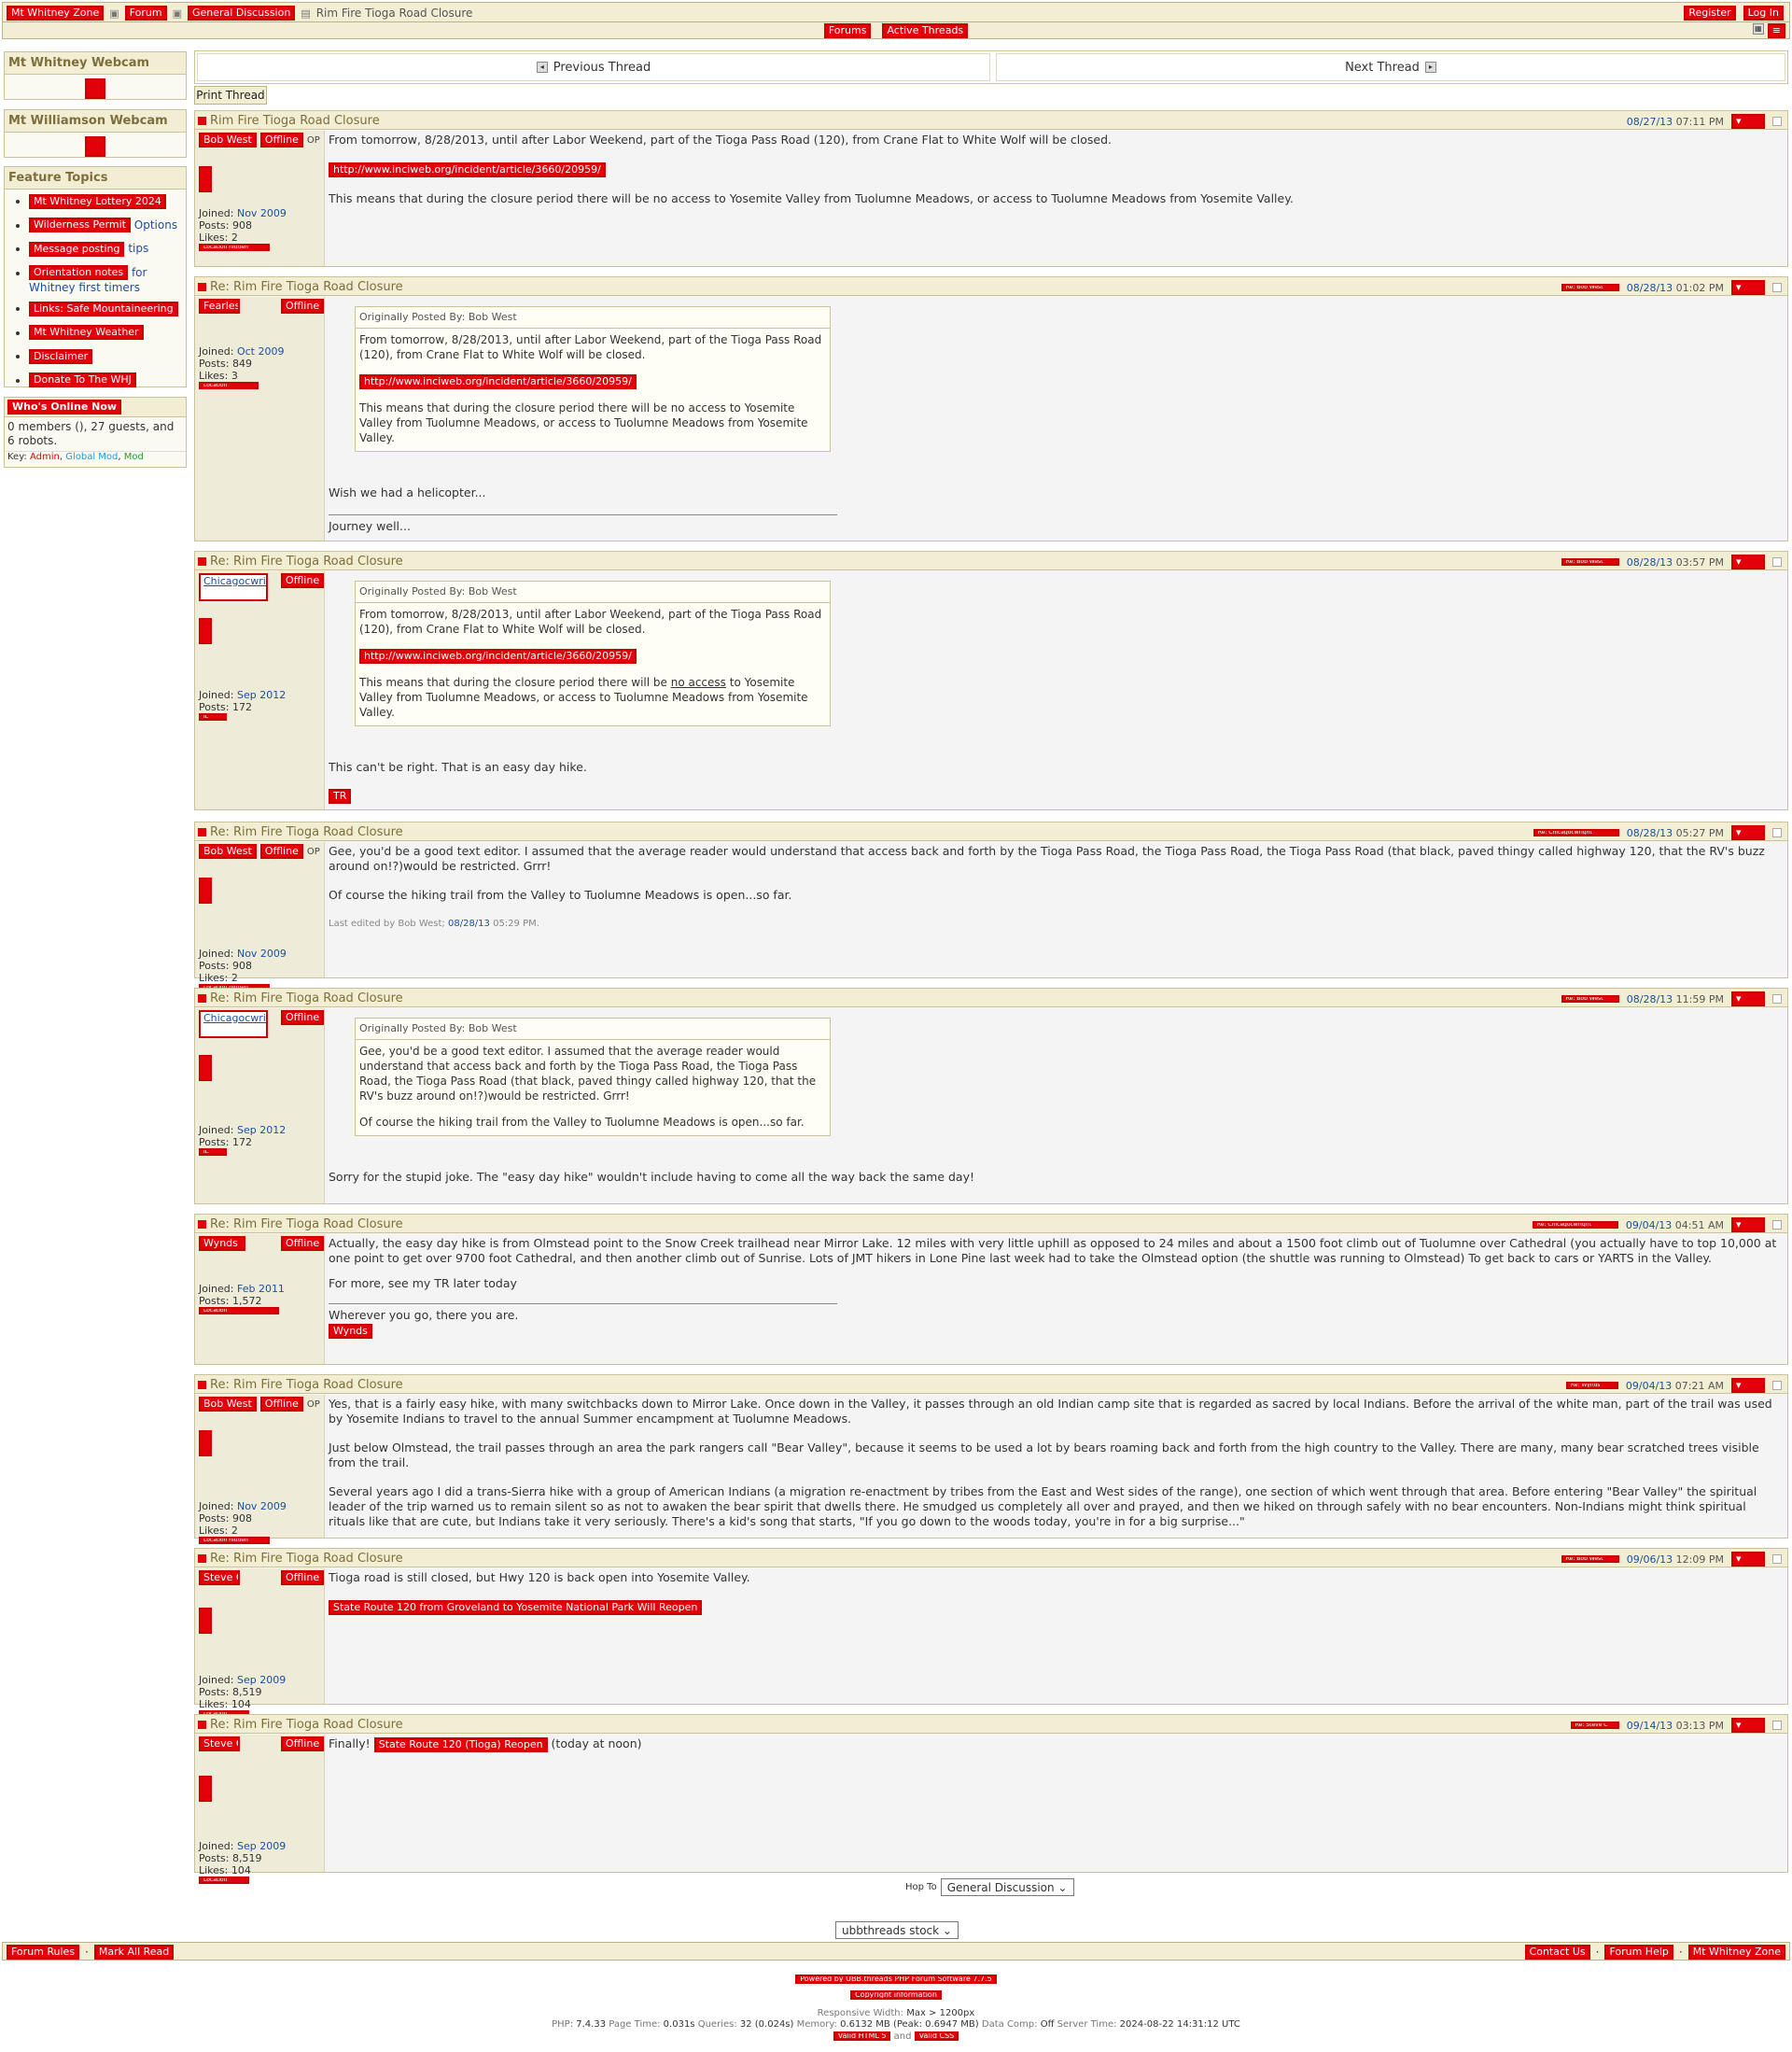  What do you see at coordinates (896, 1994) in the screenshot?
I see `copyright-link: Copyright information` at bounding box center [896, 1994].